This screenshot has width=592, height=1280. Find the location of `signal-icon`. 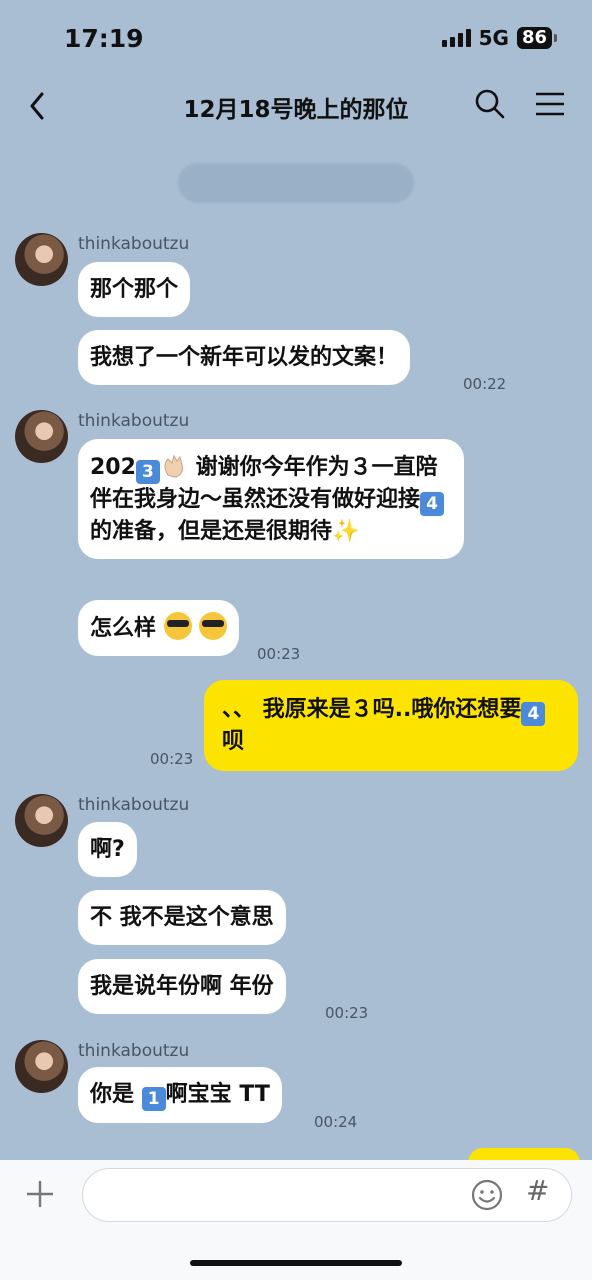

signal-icon is located at coordinates (456, 38).